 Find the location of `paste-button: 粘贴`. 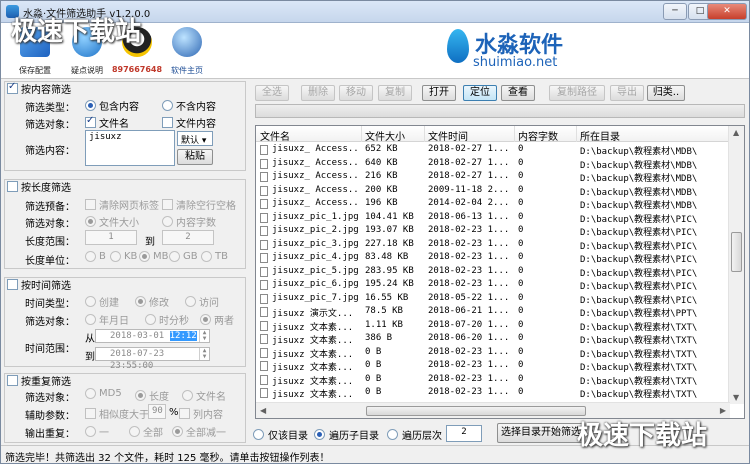

paste-button: 粘贴 is located at coordinates (195, 157).